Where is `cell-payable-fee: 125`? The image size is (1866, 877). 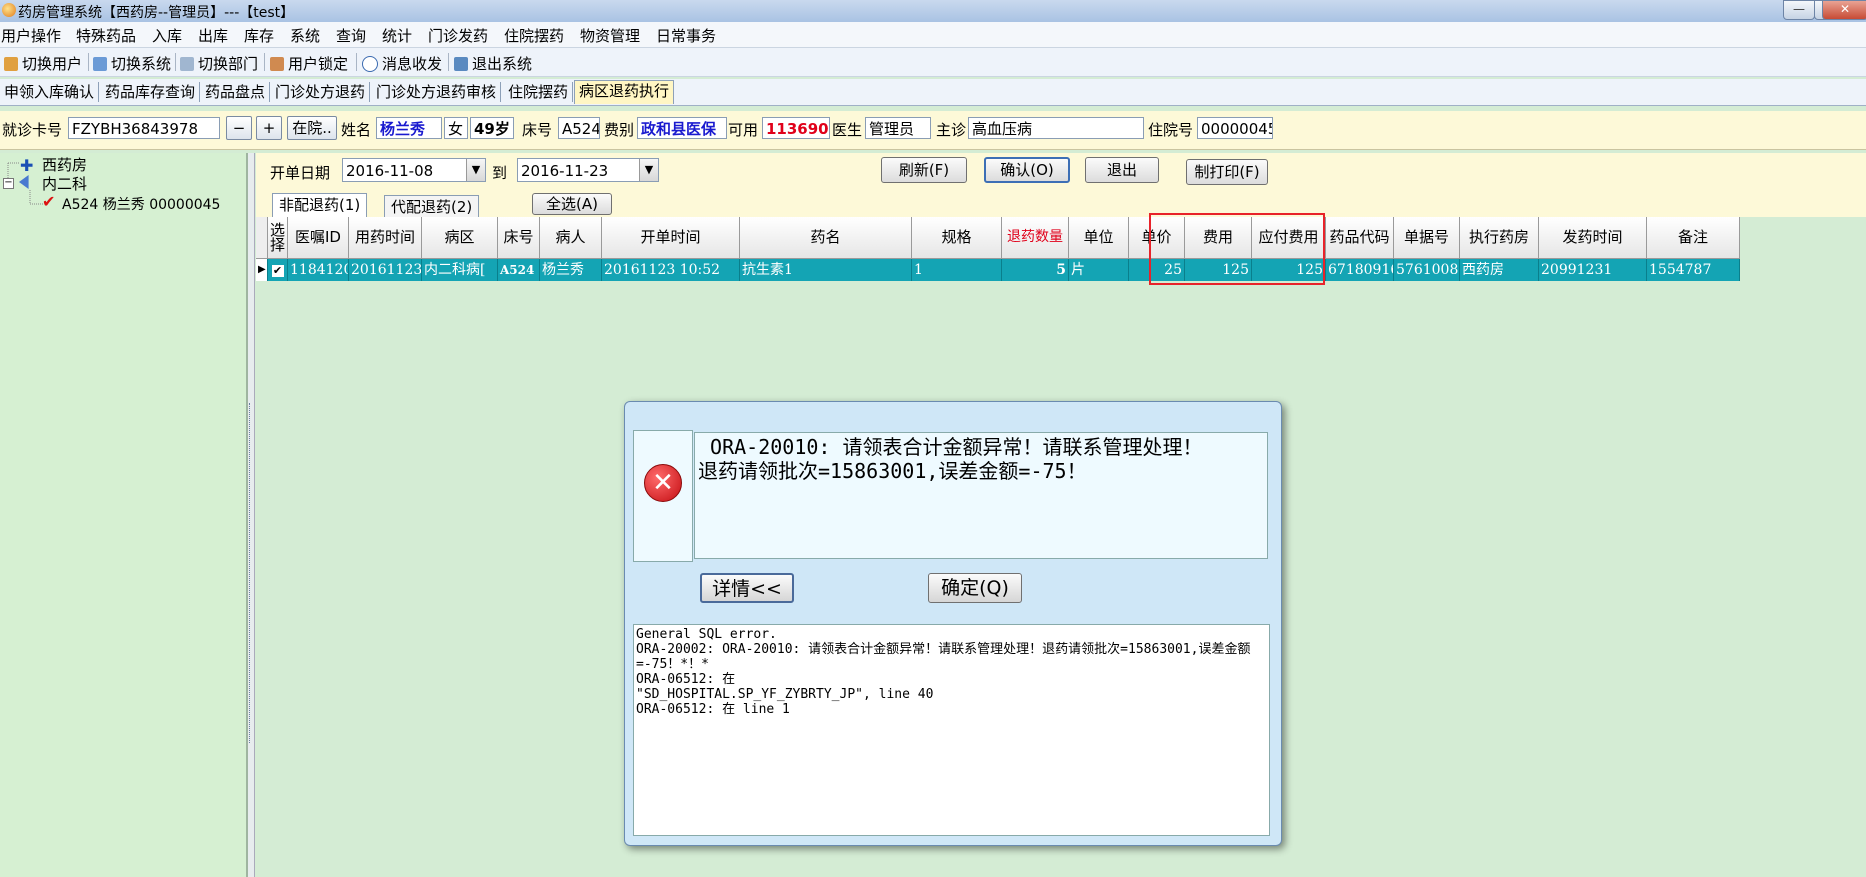
cell-payable-fee: 125 is located at coordinates (1289, 270).